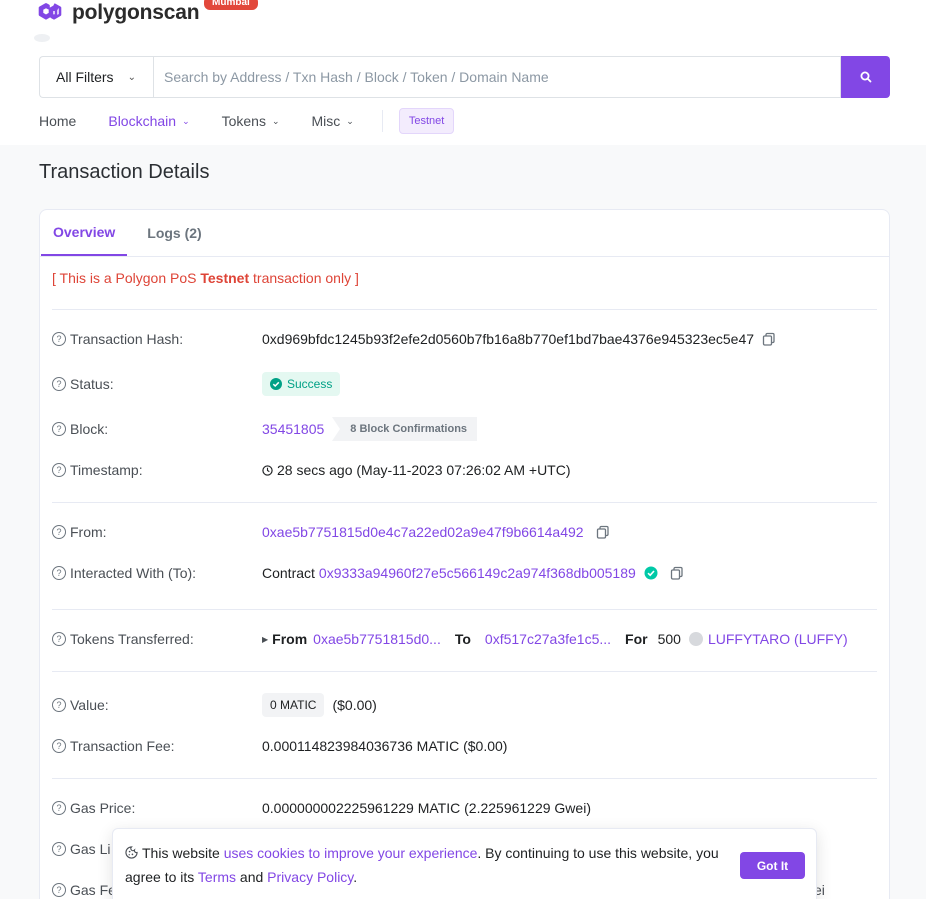 The width and height of the screenshot is (926, 899). What do you see at coordinates (136, 12) in the screenshot?
I see `brand-name: polygonscan` at bounding box center [136, 12].